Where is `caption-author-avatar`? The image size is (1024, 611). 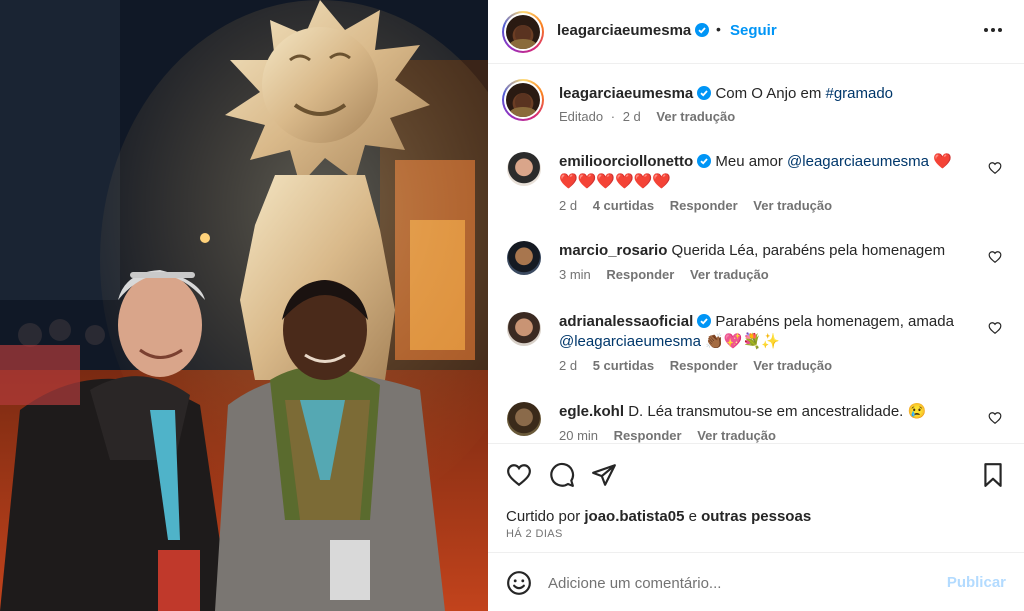 caption-author-avatar is located at coordinates (523, 100).